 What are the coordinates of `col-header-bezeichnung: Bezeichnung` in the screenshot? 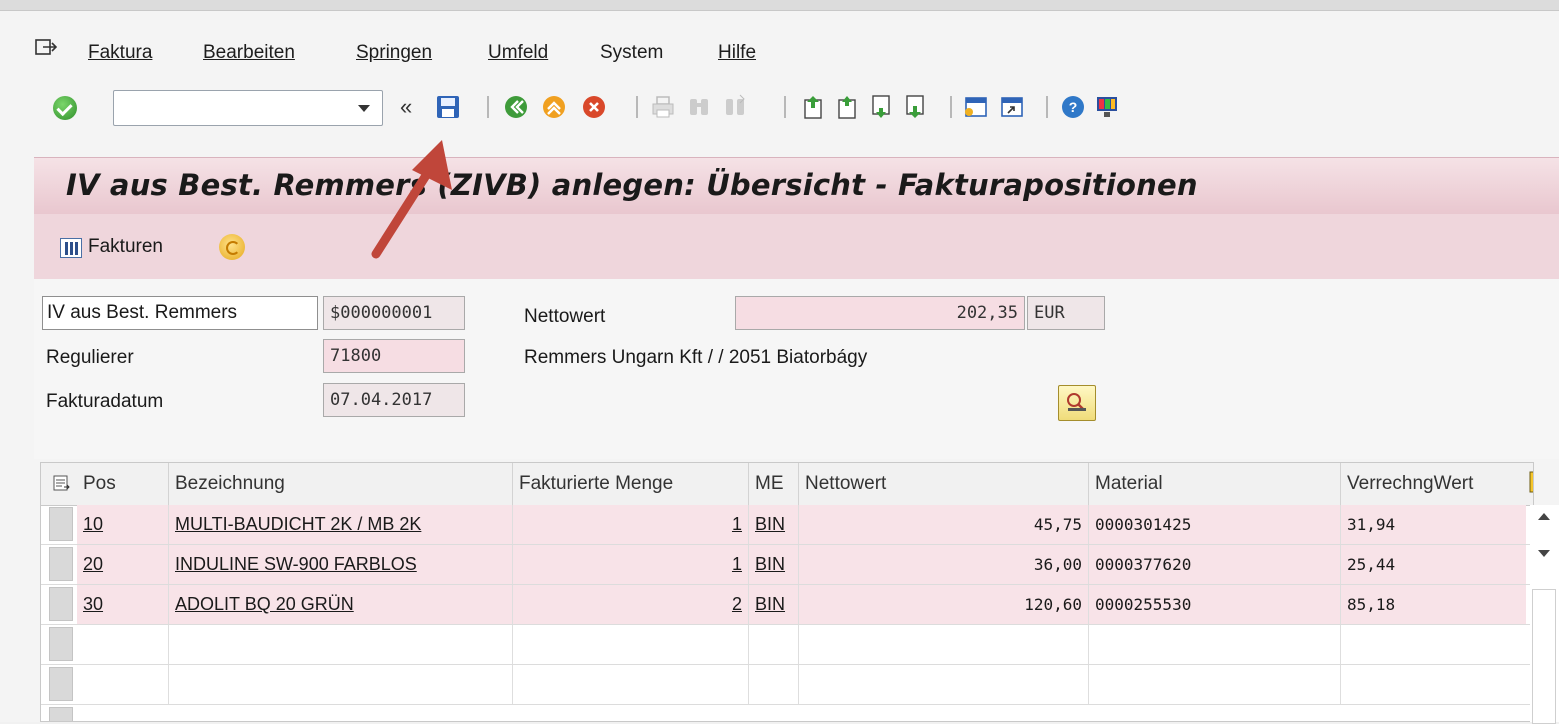 It's located at (341, 484).